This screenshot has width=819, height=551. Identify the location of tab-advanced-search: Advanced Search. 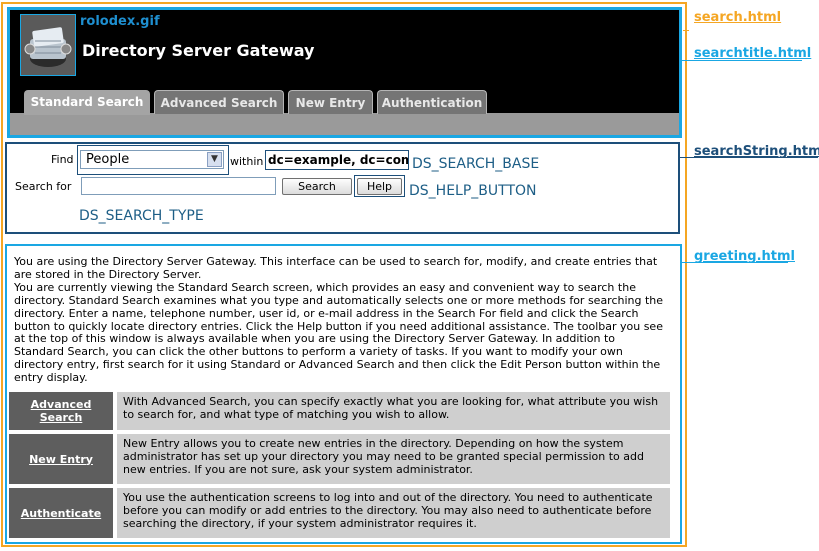
(219, 102).